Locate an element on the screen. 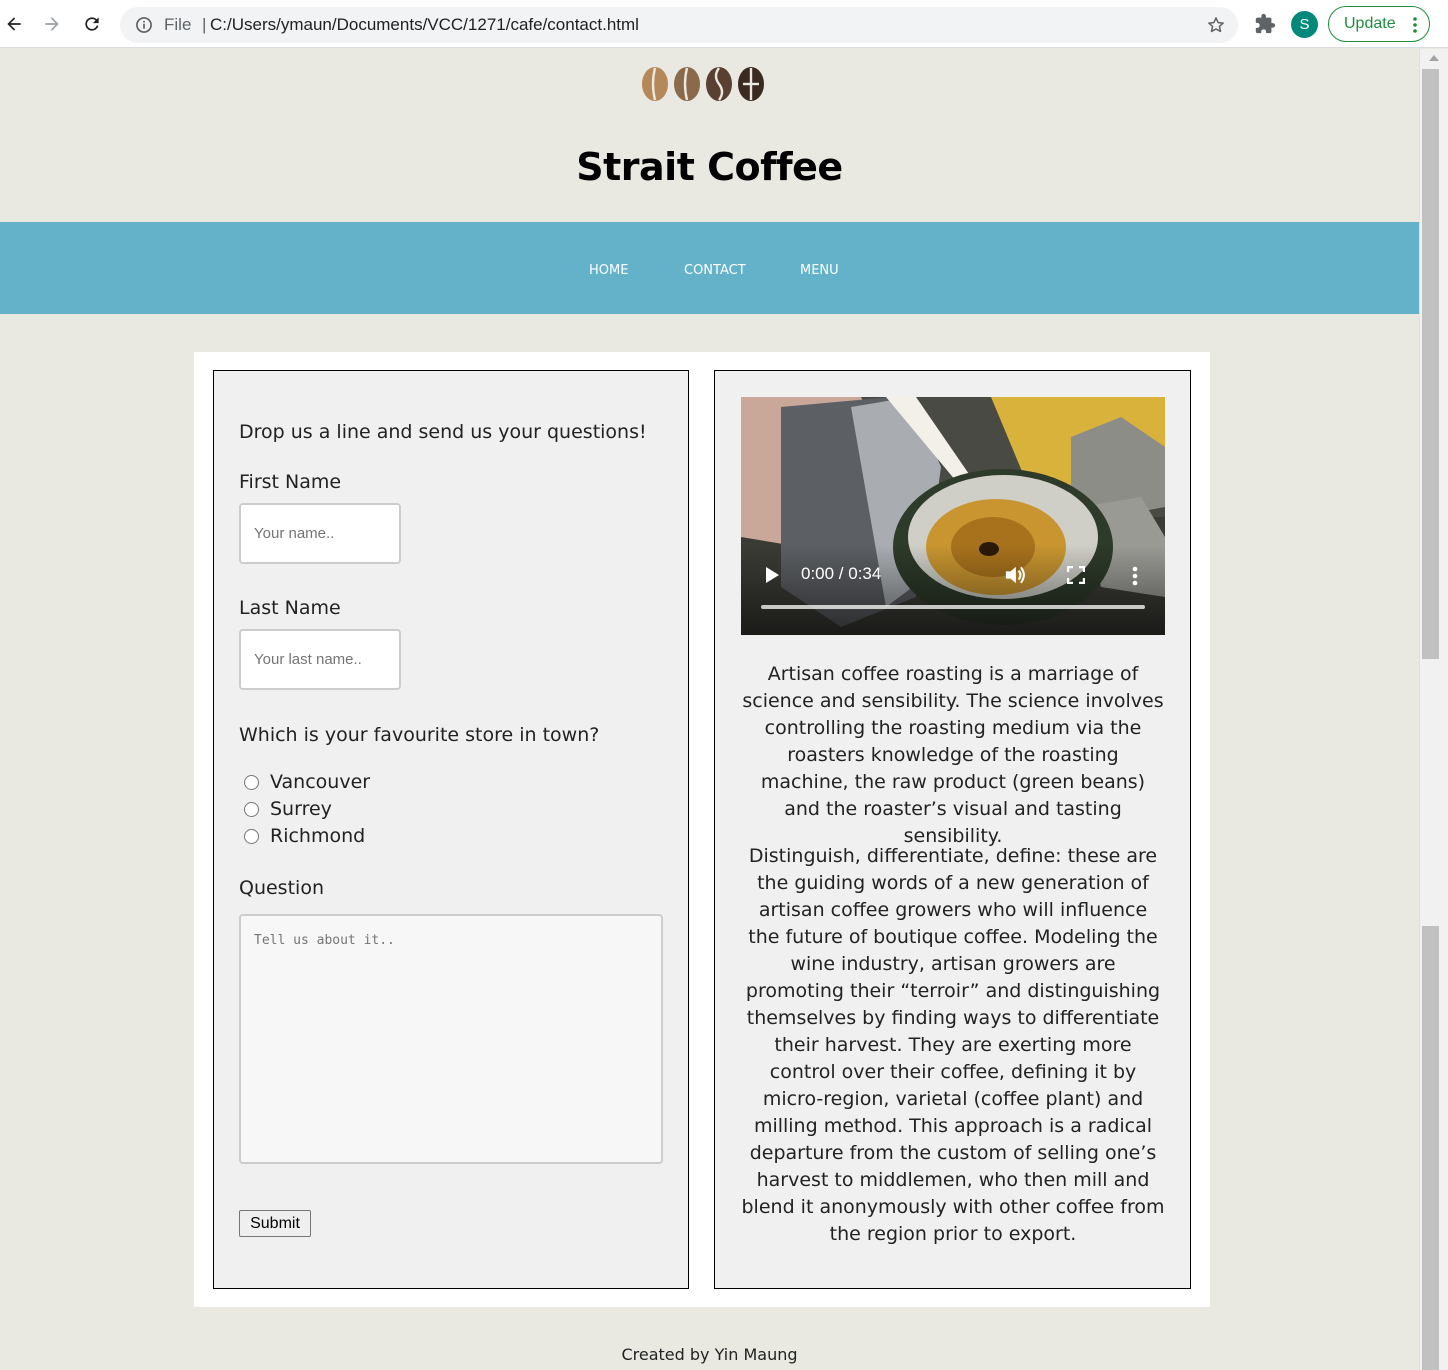 The image size is (1448, 1370). forward-icon is located at coordinates (52, 24).